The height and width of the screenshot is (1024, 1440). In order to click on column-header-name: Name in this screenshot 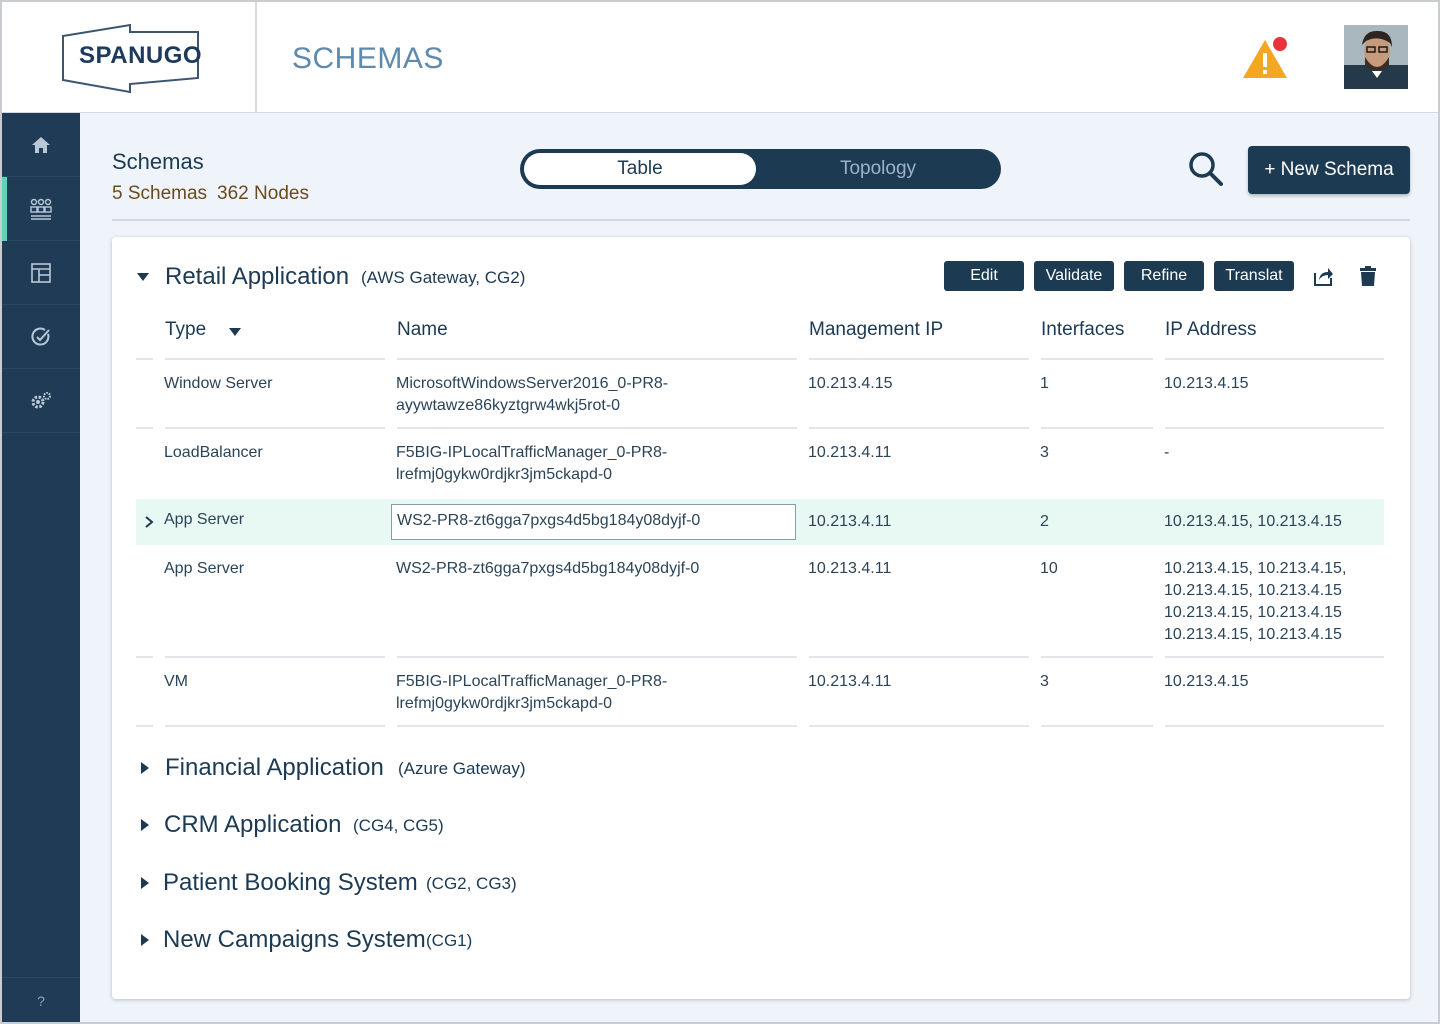, I will do `click(422, 330)`.